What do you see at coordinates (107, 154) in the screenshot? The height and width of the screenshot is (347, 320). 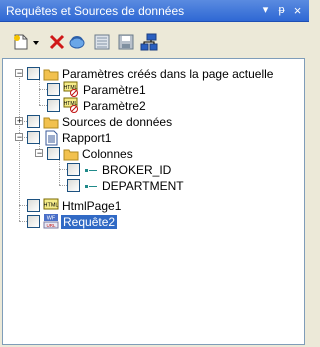 I see `tree-item-colonnes: Colonnes` at bounding box center [107, 154].